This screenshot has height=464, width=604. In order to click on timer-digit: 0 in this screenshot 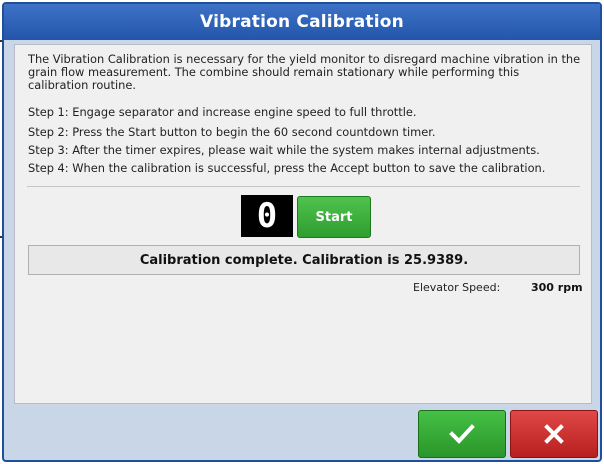, I will do `click(267, 216)`.